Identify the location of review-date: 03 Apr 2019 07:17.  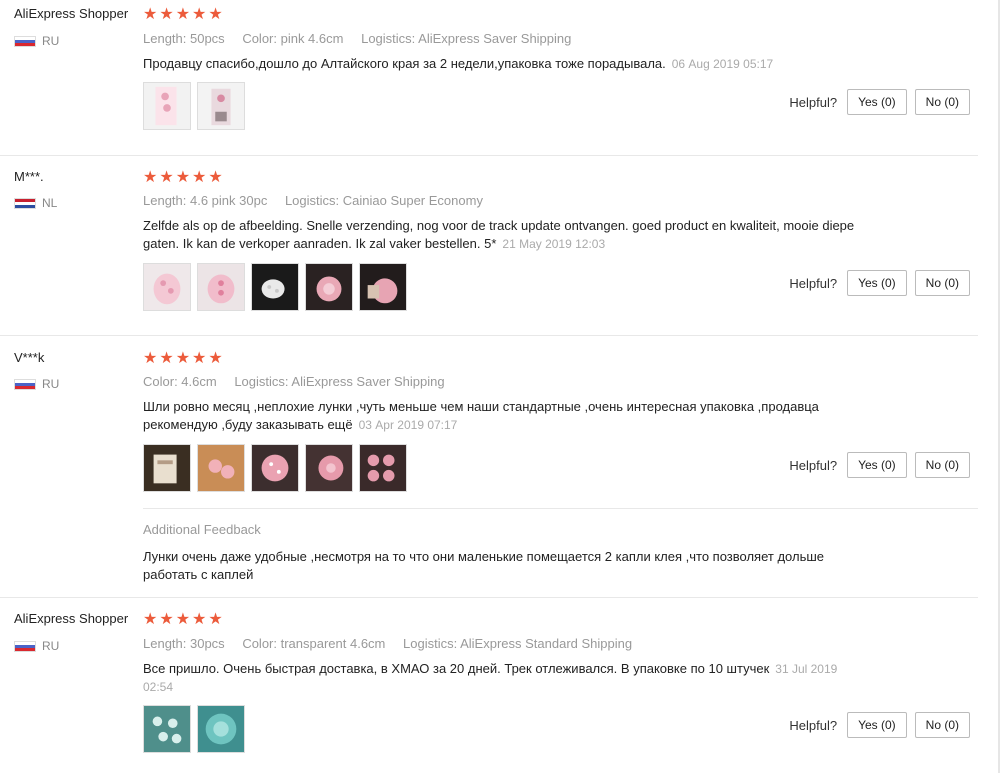
(408, 425).